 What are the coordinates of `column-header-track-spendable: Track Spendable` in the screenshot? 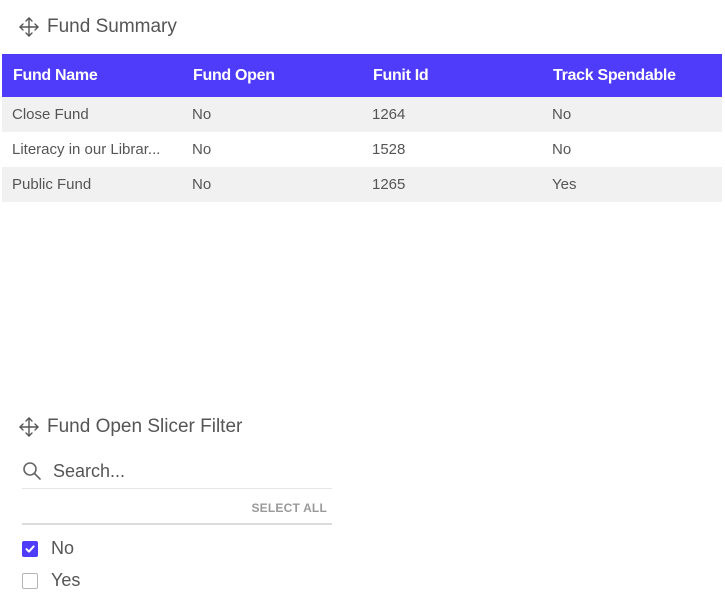 It's located at (632, 75).